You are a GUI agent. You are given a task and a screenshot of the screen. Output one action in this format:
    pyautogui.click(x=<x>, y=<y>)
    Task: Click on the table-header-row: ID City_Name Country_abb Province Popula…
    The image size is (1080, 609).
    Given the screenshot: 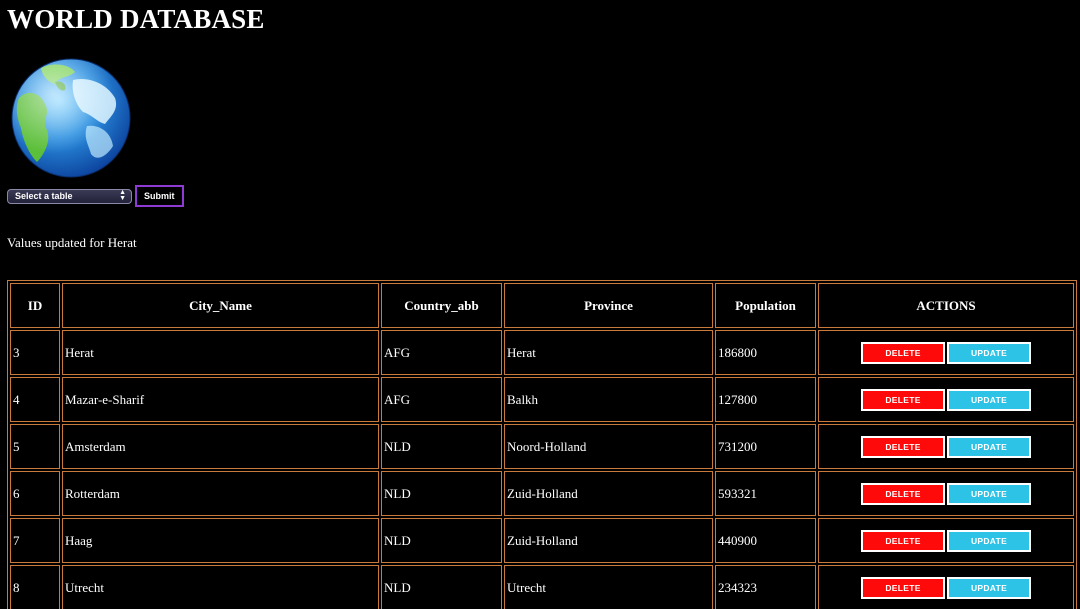 What is the action you would take?
    pyautogui.click(x=542, y=305)
    